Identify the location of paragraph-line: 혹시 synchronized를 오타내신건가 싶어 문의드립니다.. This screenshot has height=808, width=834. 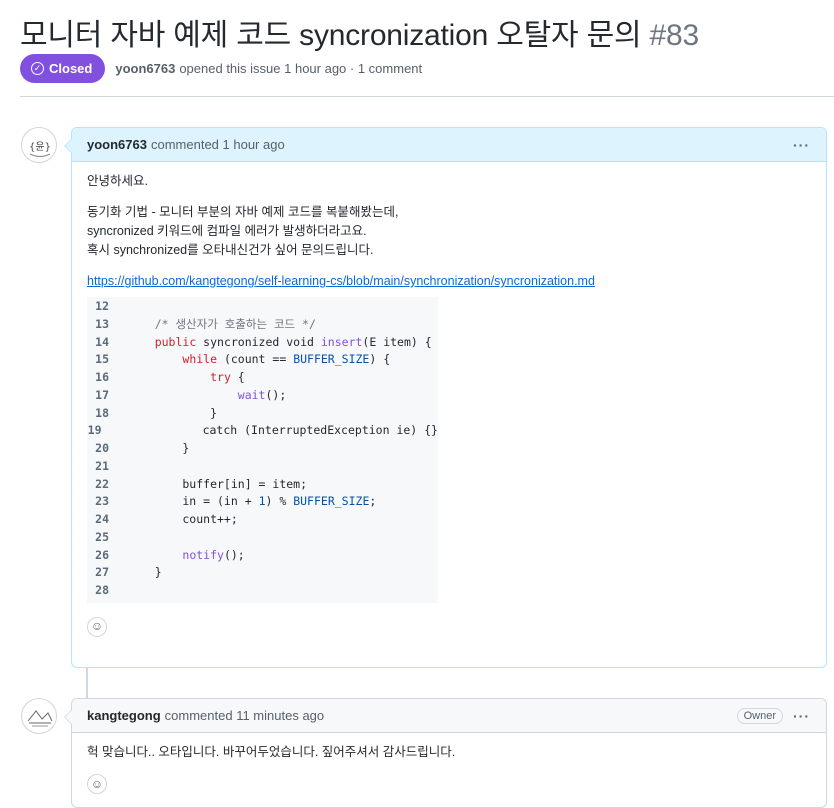
(230, 250).